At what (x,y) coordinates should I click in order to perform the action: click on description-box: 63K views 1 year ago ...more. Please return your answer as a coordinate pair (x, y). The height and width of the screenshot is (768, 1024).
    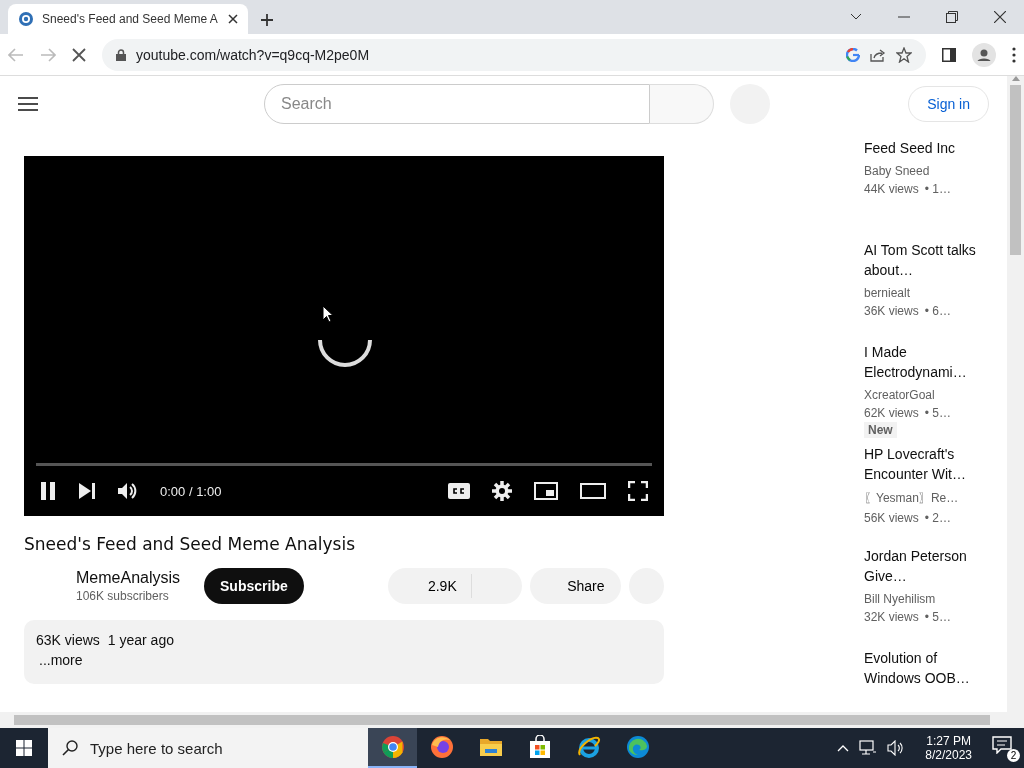
    Looking at the image, I should click on (344, 652).